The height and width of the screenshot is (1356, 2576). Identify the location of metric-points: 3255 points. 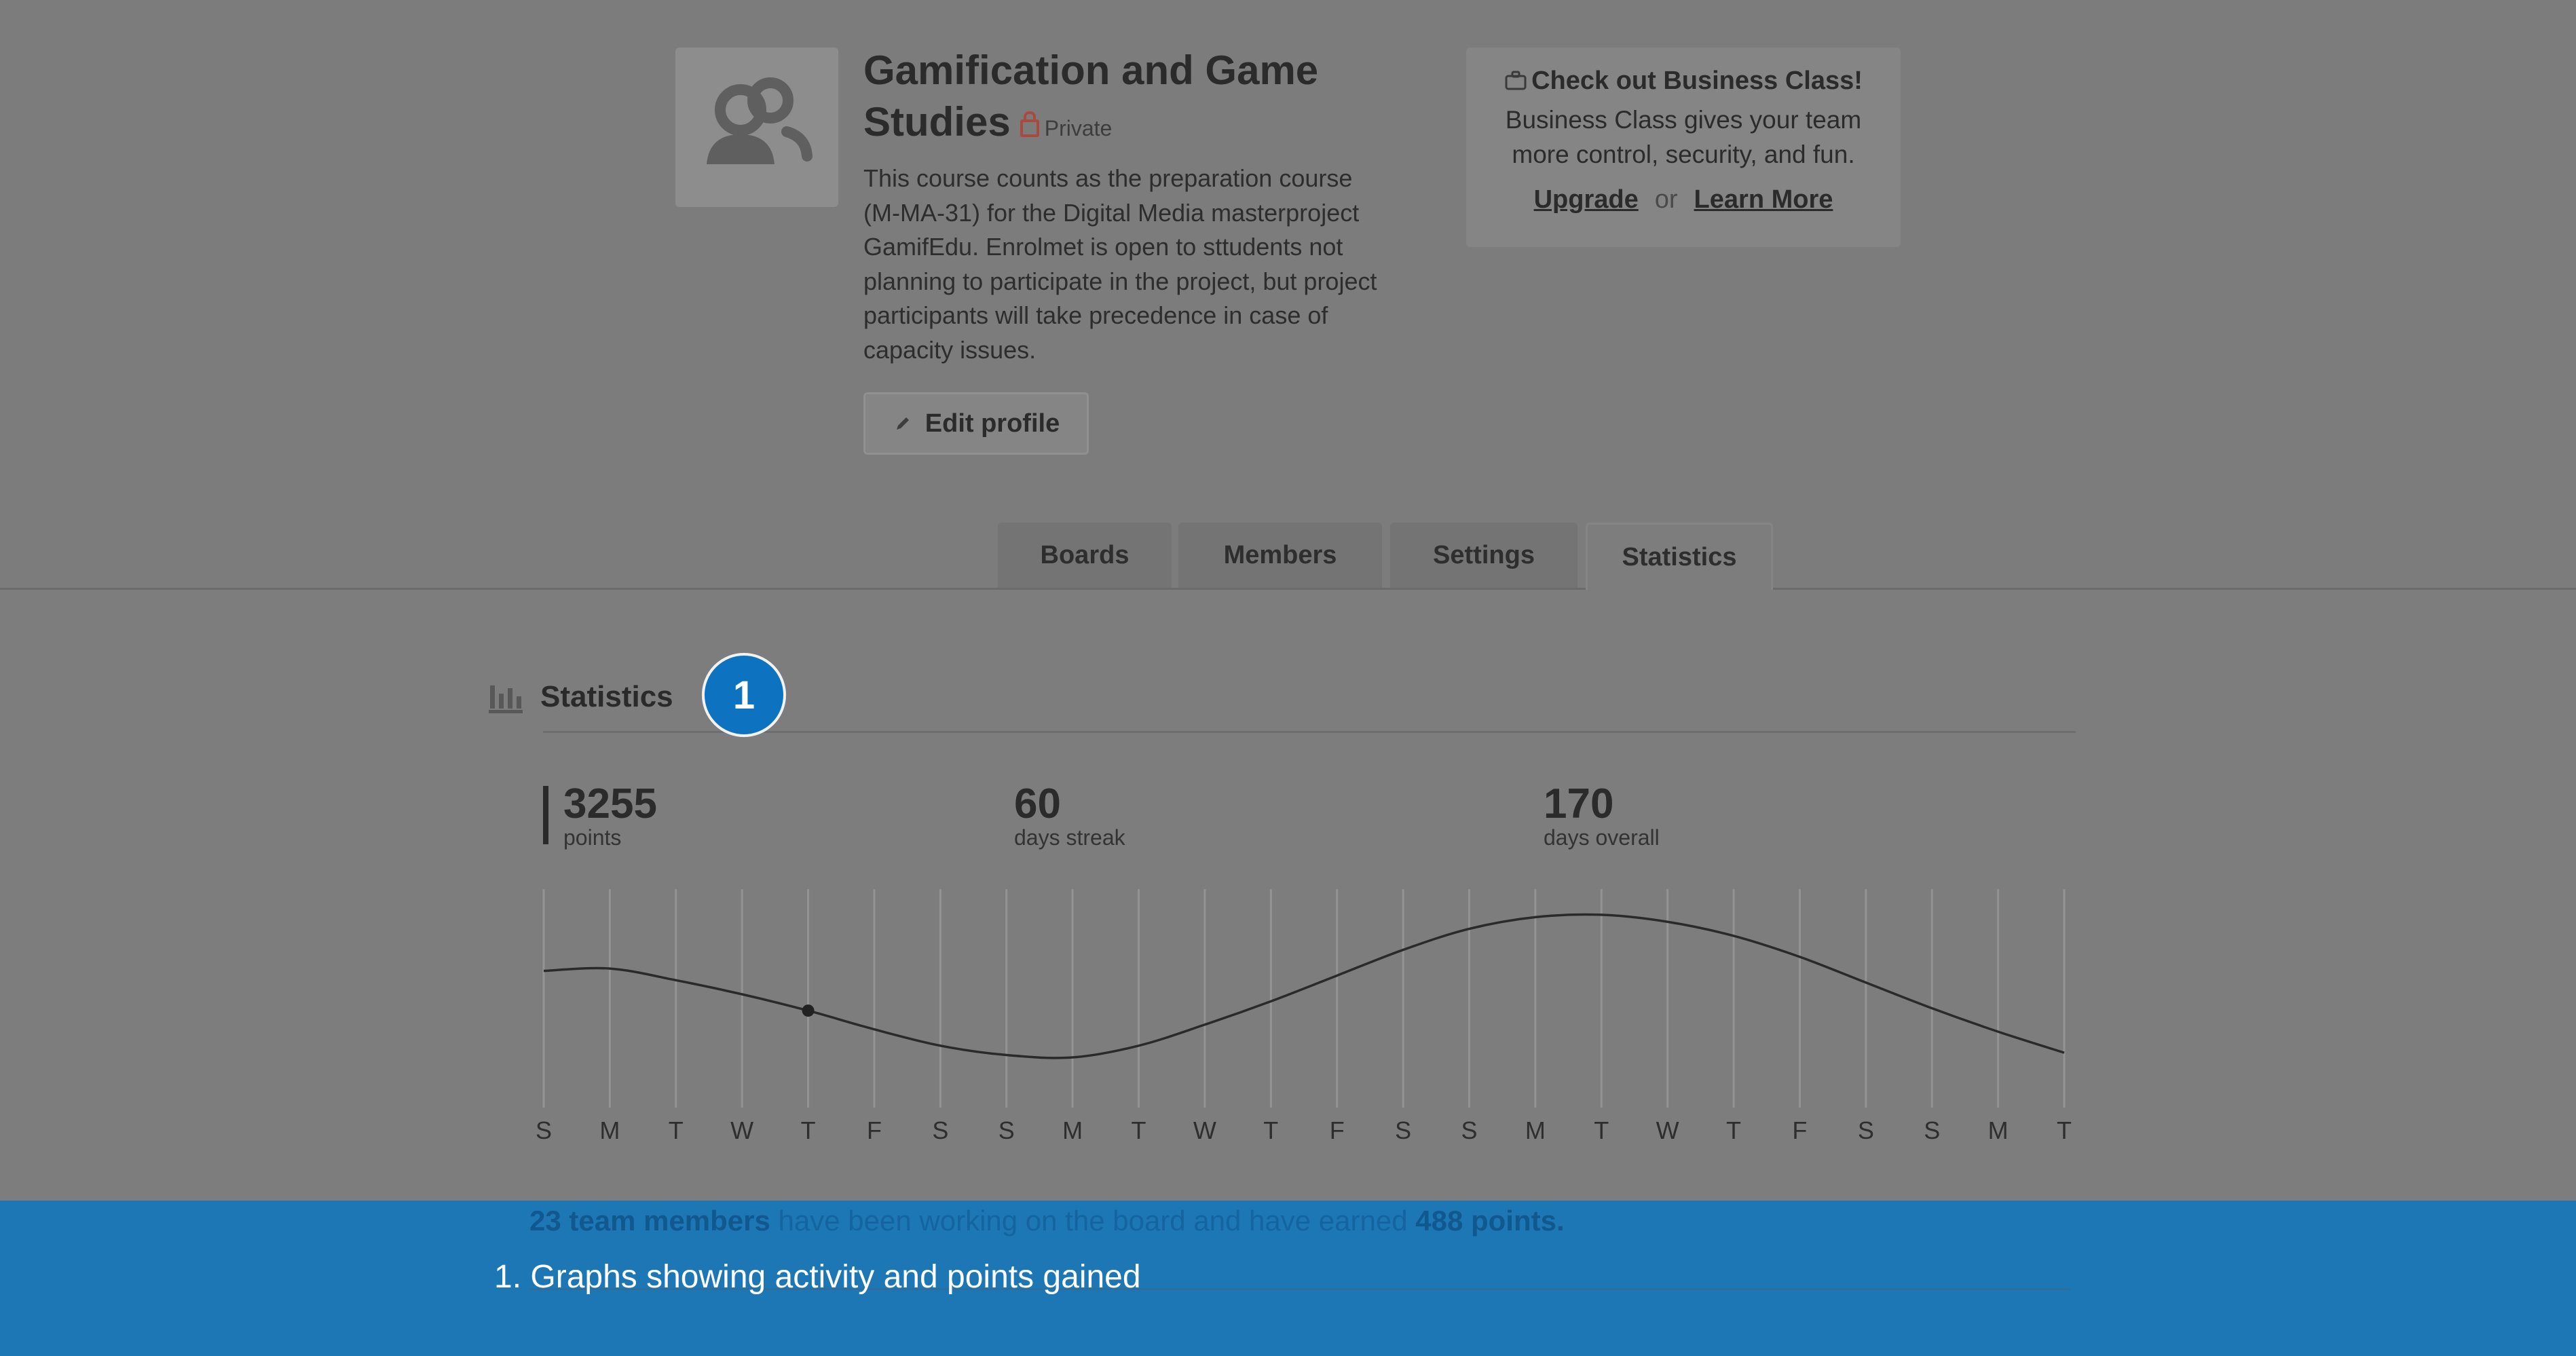
(610, 815).